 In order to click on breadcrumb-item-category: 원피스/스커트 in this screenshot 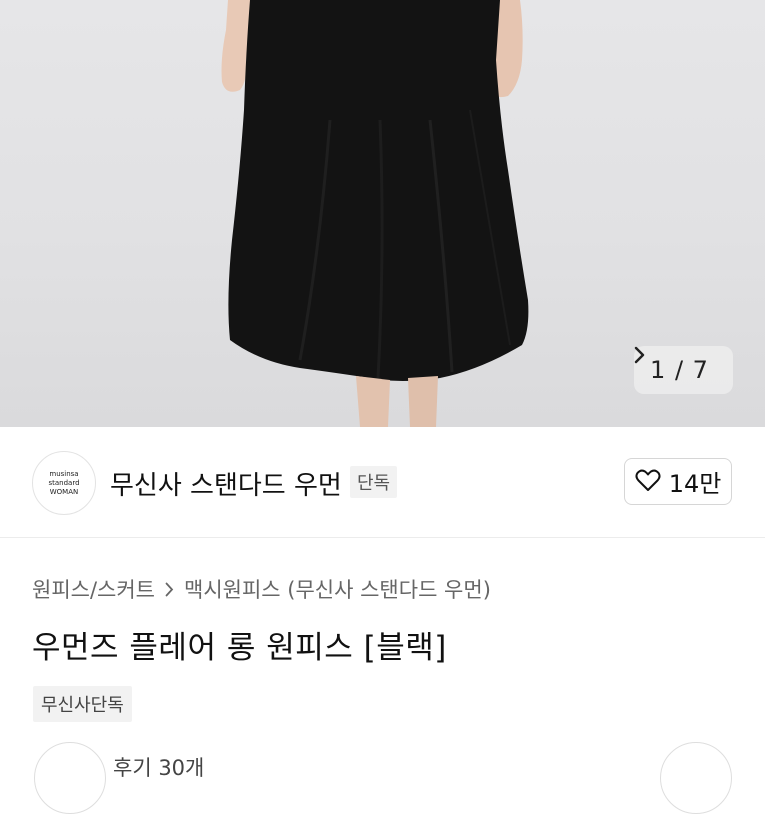, I will do `click(93, 589)`.